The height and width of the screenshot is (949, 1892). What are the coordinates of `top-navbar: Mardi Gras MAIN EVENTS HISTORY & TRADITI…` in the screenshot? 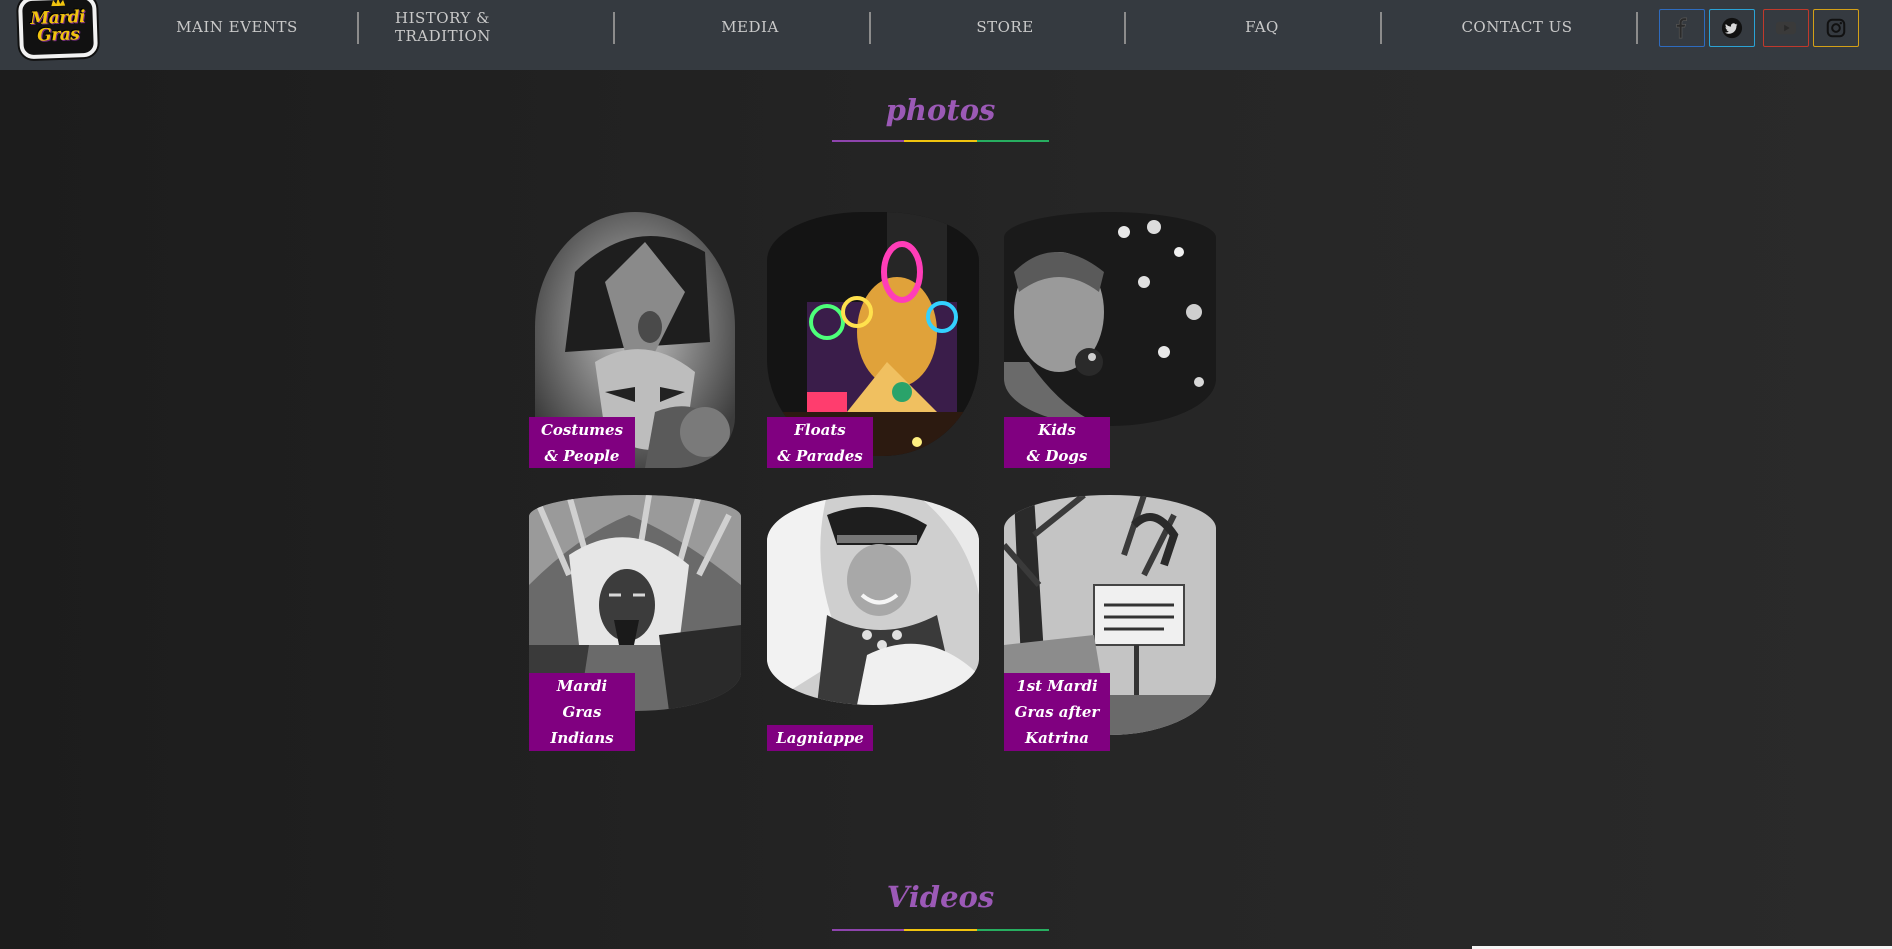 It's located at (946, 35).